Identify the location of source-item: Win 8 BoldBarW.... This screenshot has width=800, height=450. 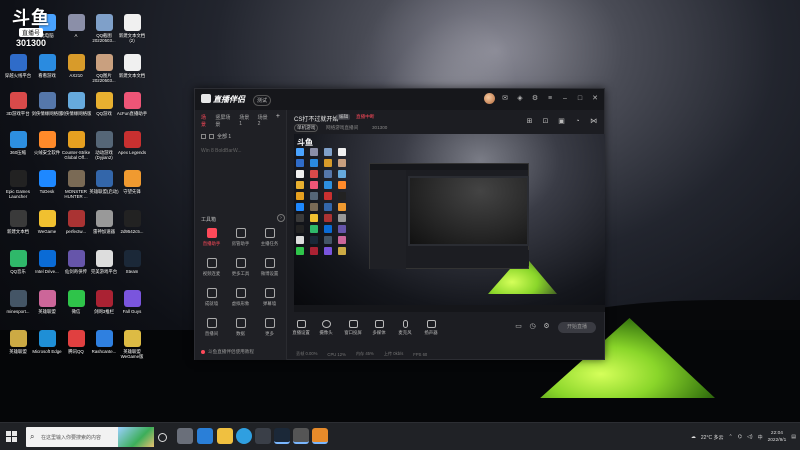
(240, 151).